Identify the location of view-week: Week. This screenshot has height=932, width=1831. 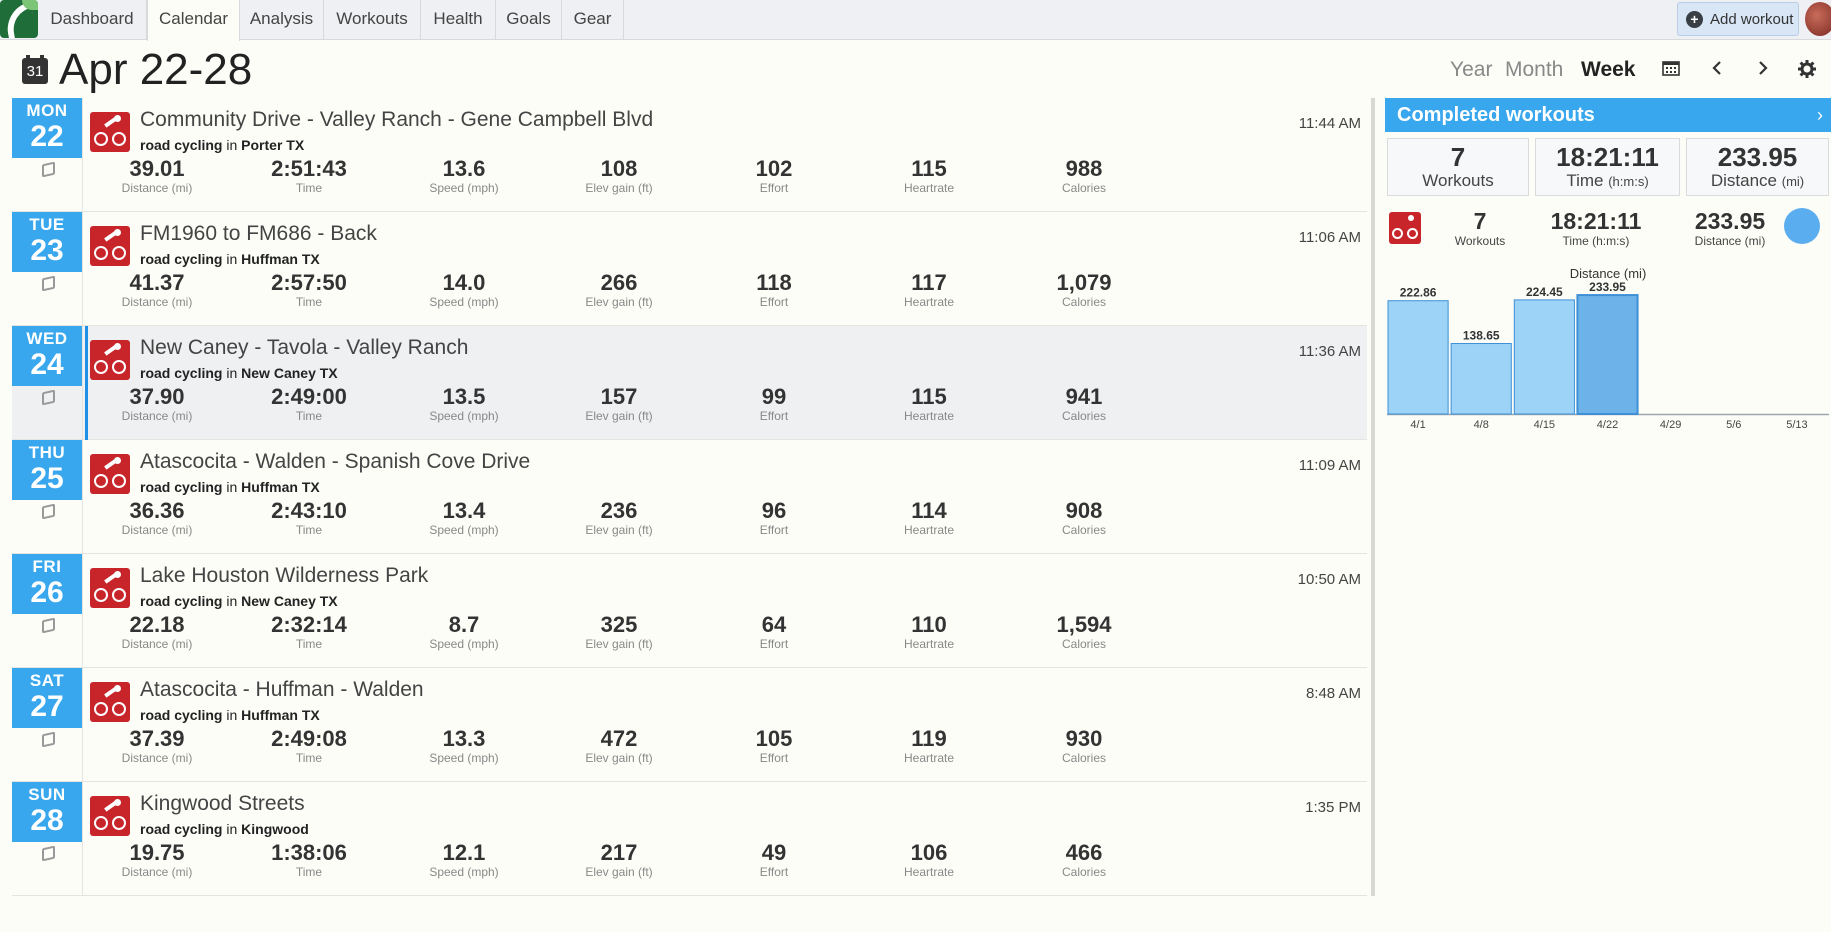
(1608, 70).